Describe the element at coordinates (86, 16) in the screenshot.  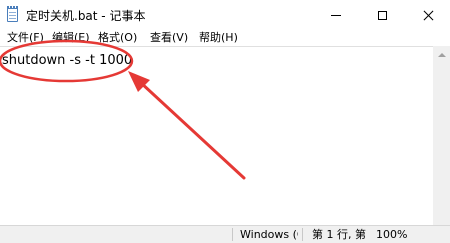
I see `window-title: 定时关机.bat - 记事本` at that location.